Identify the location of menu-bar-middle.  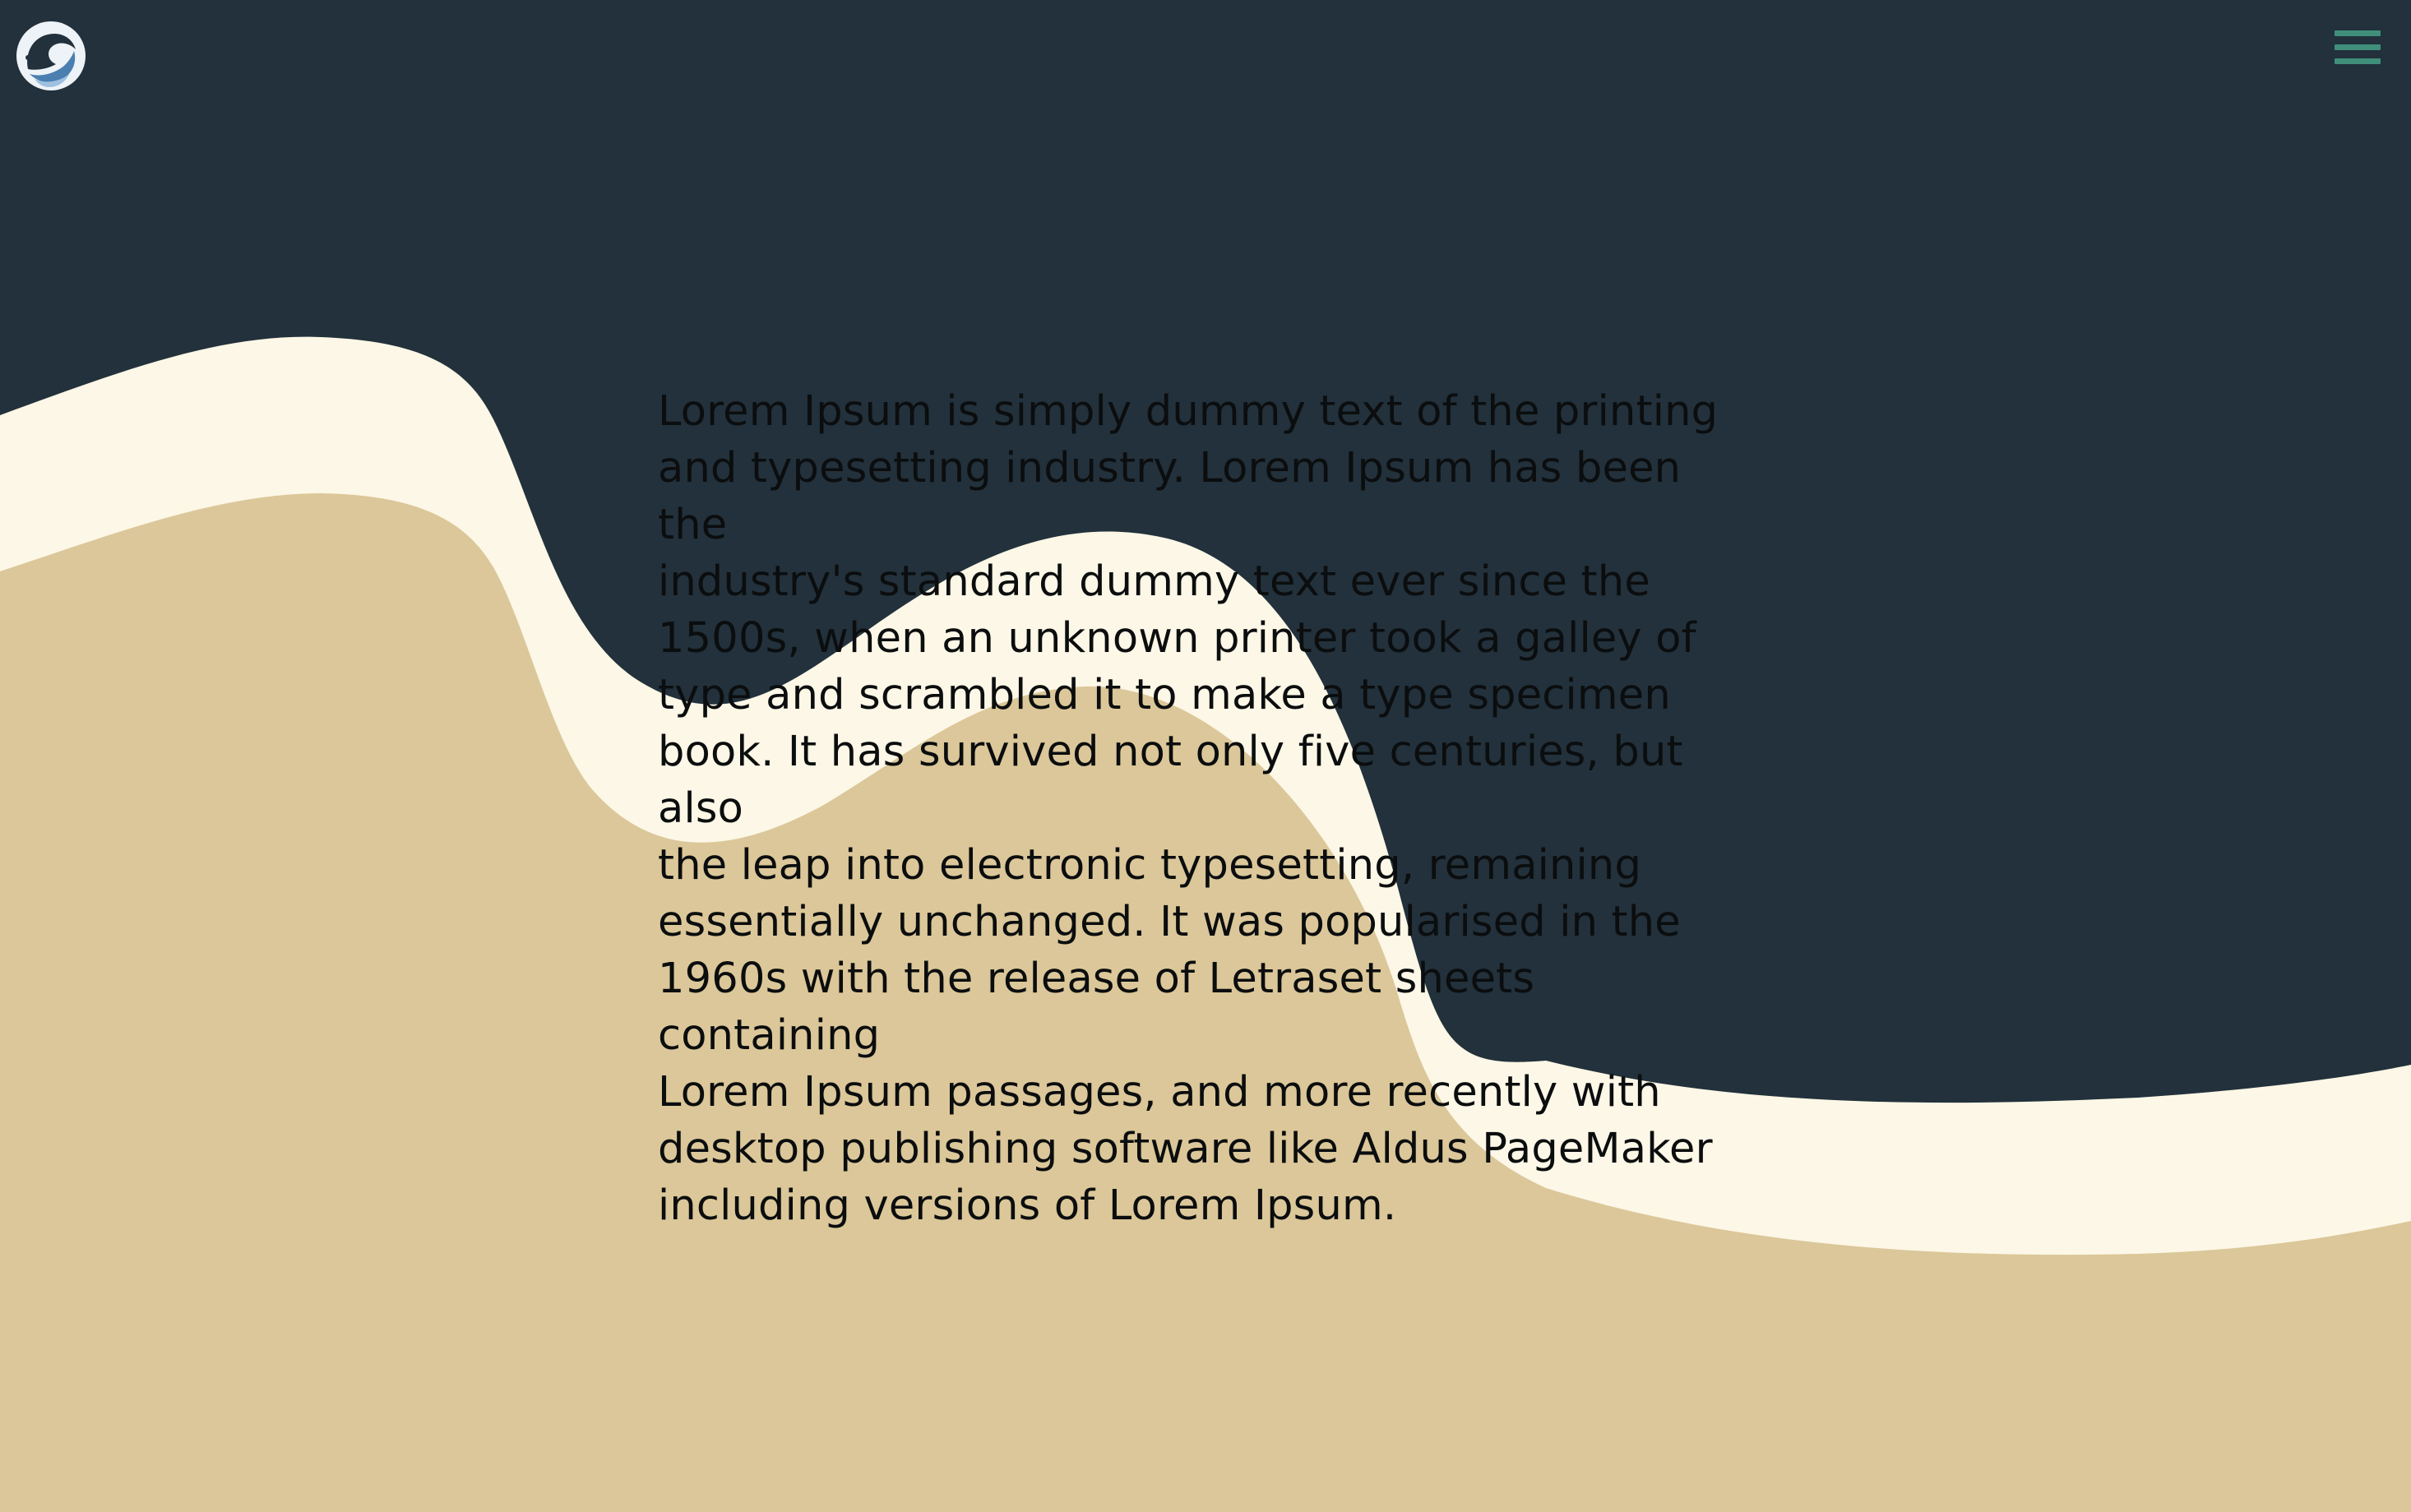
(2358, 47).